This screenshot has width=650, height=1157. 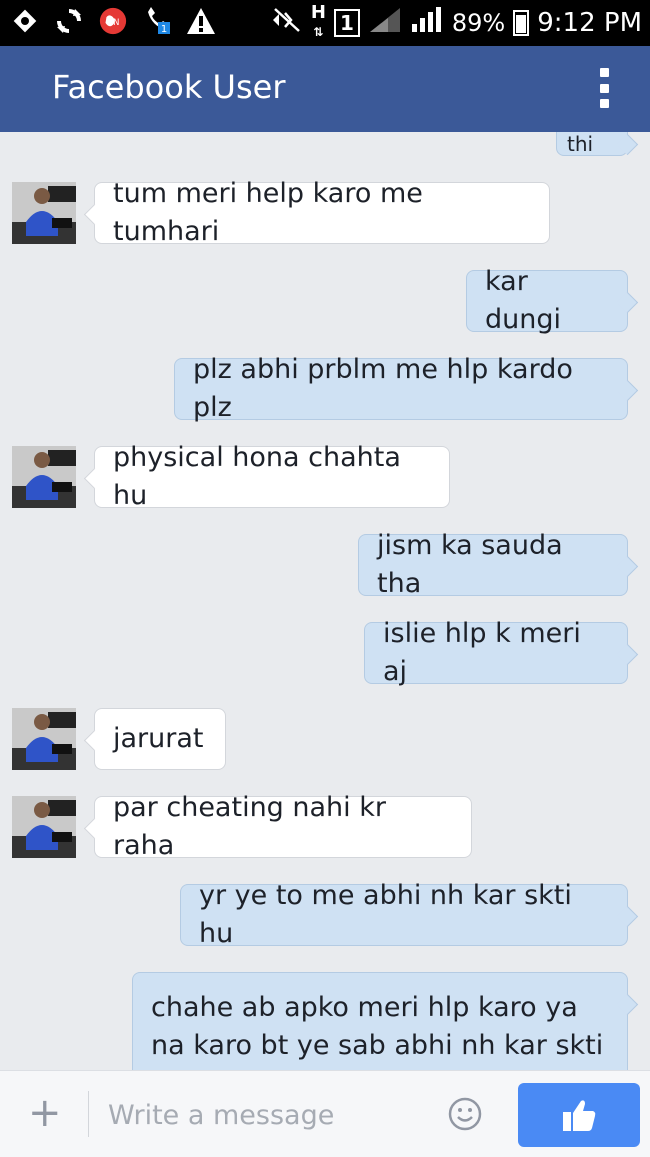 What do you see at coordinates (547, 300) in the screenshot?
I see `message-bubble-outgoing: kar dungi` at bounding box center [547, 300].